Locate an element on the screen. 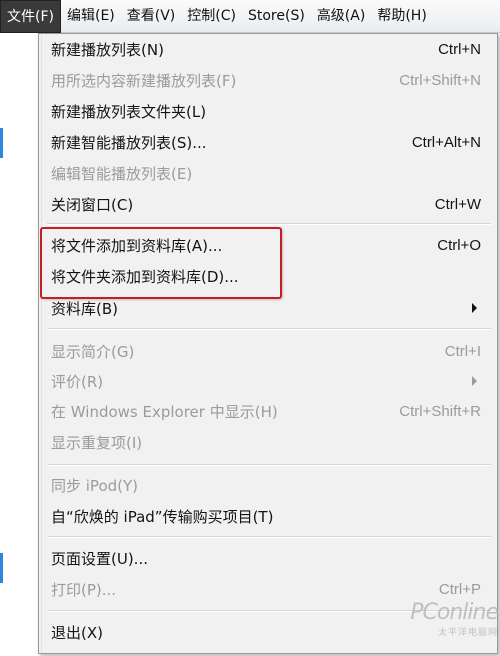 Image resolution: width=500 pixels, height=656 pixels. menu-item-rating: 评价(R) is located at coordinates (266, 381).